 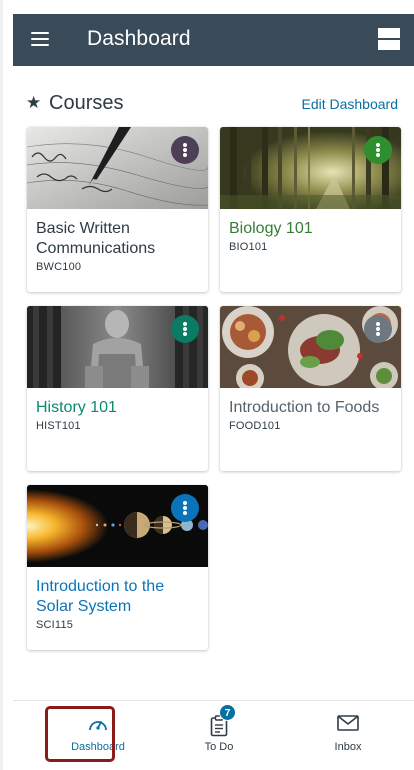 I want to click on nav-todo-label: To Do, so click(x=219, y=747).